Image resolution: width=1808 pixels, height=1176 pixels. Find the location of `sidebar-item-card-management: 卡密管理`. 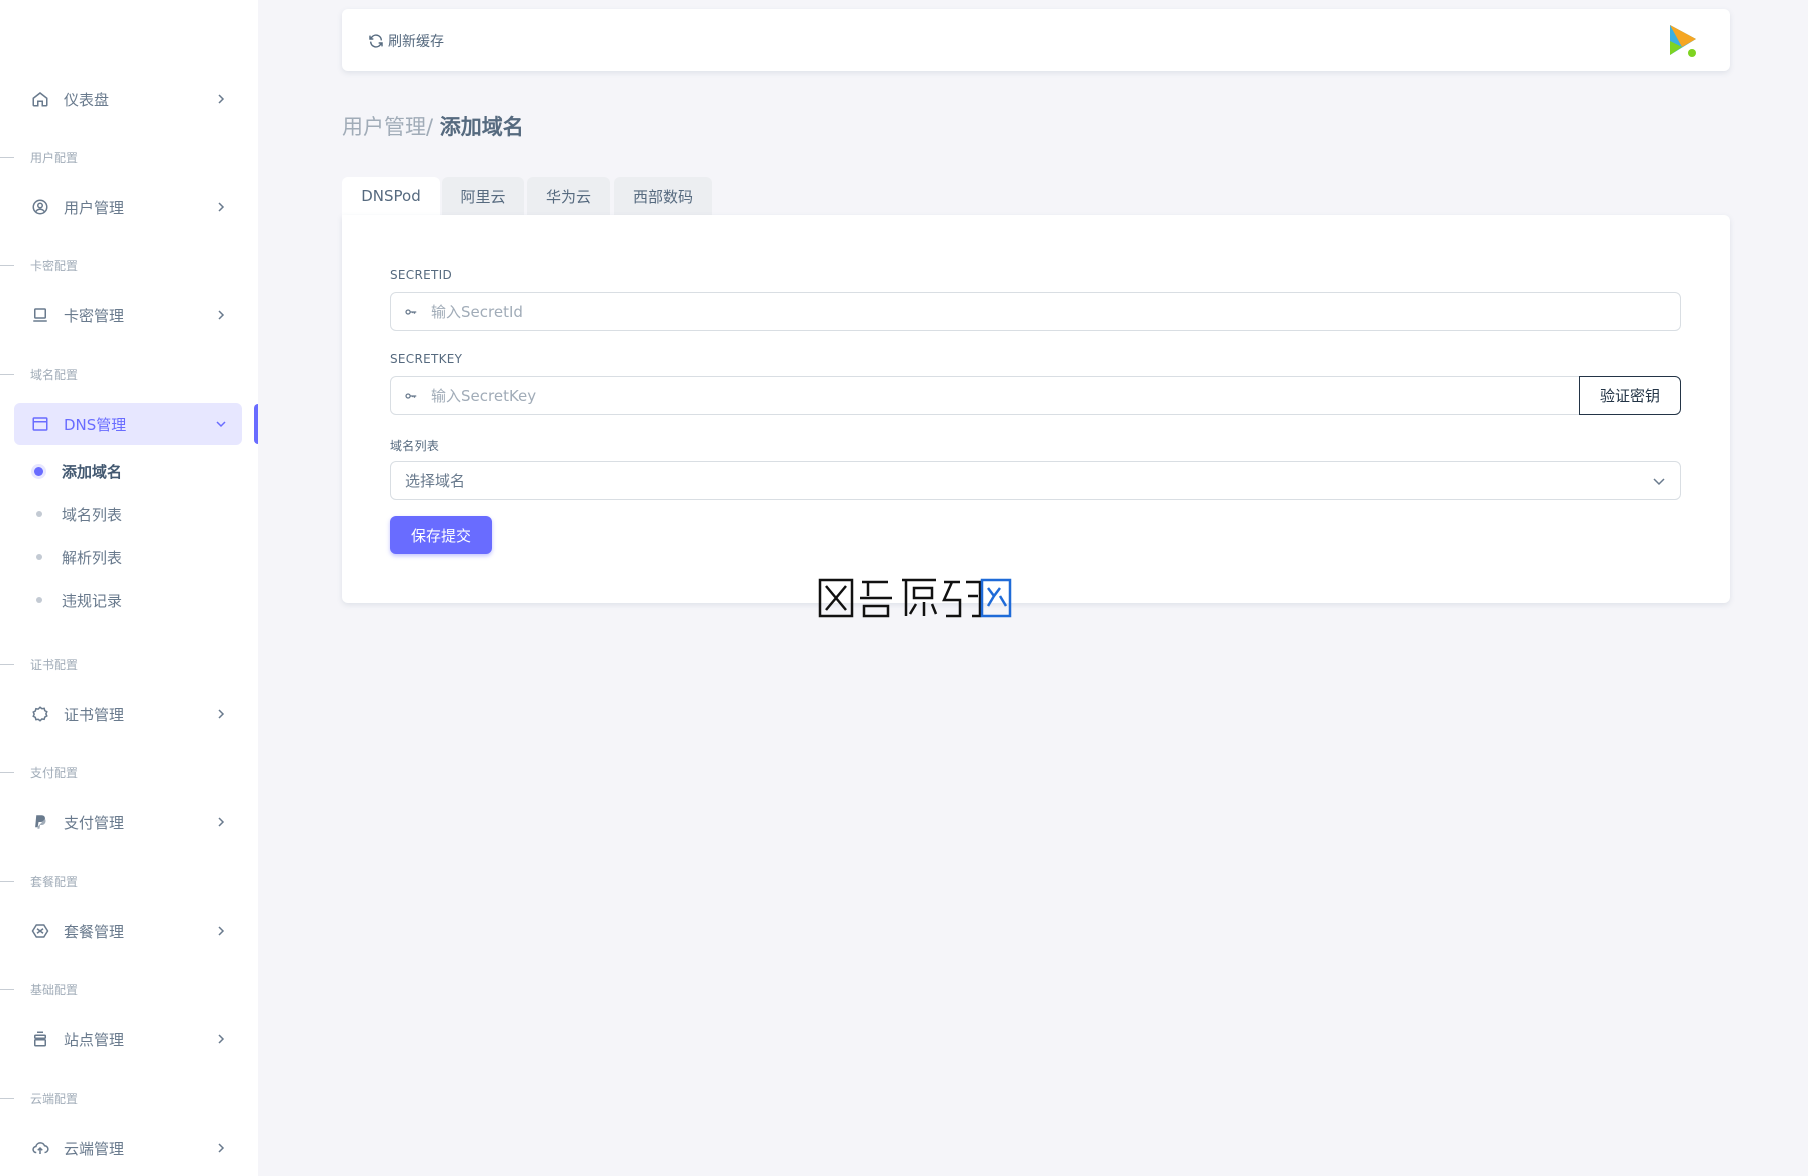

sidebar-item-card-management: 卡密管理 is located at coordinates (128, 315).